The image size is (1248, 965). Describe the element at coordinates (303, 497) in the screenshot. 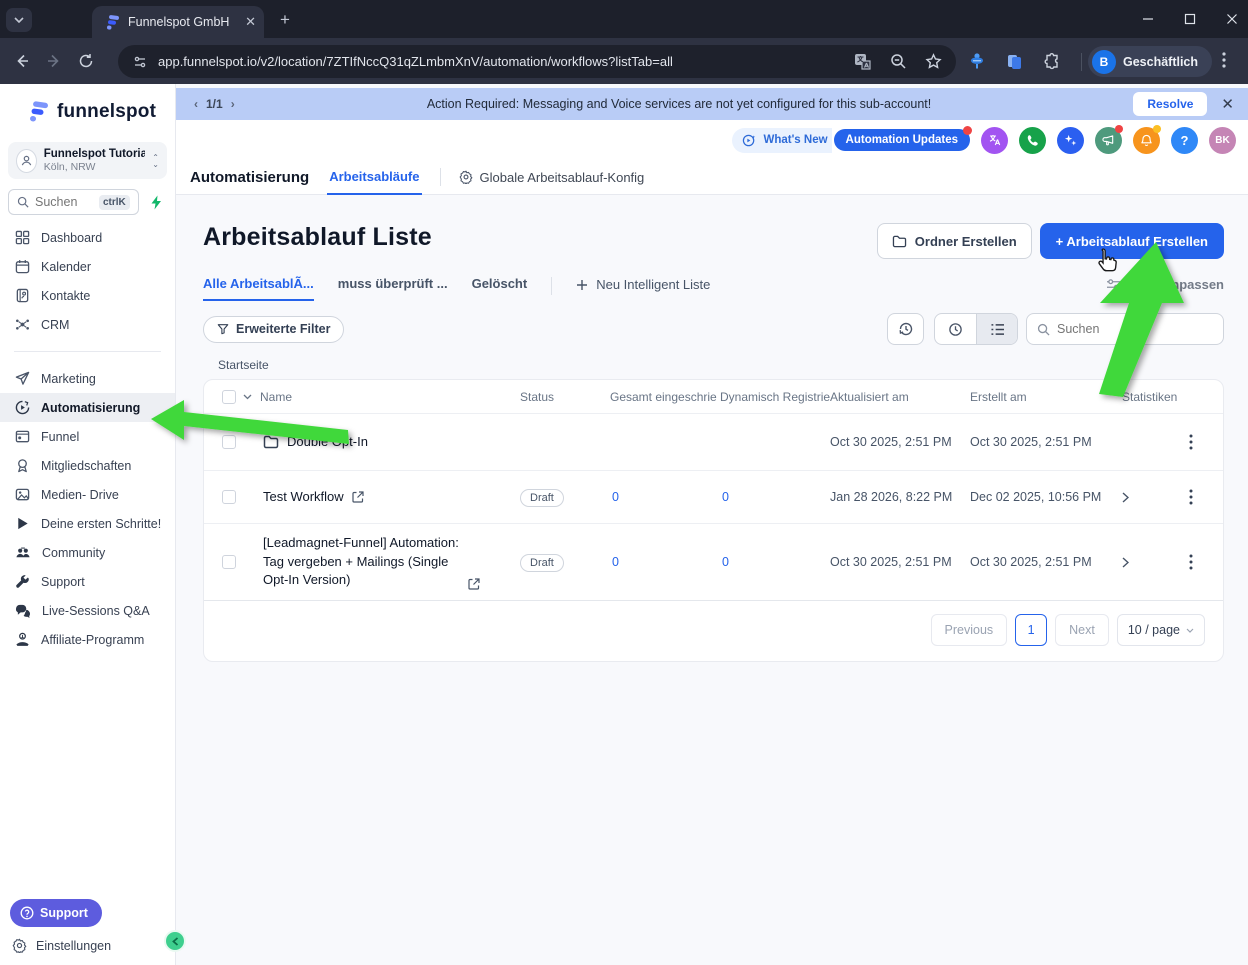

I see `workflow-name: Test Workflow` at that location.